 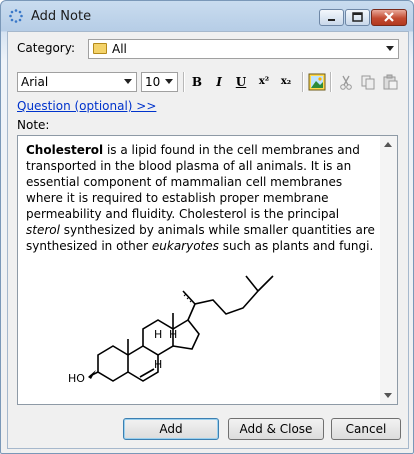 I want to click on picture-icon, so click(x=317, y=82).